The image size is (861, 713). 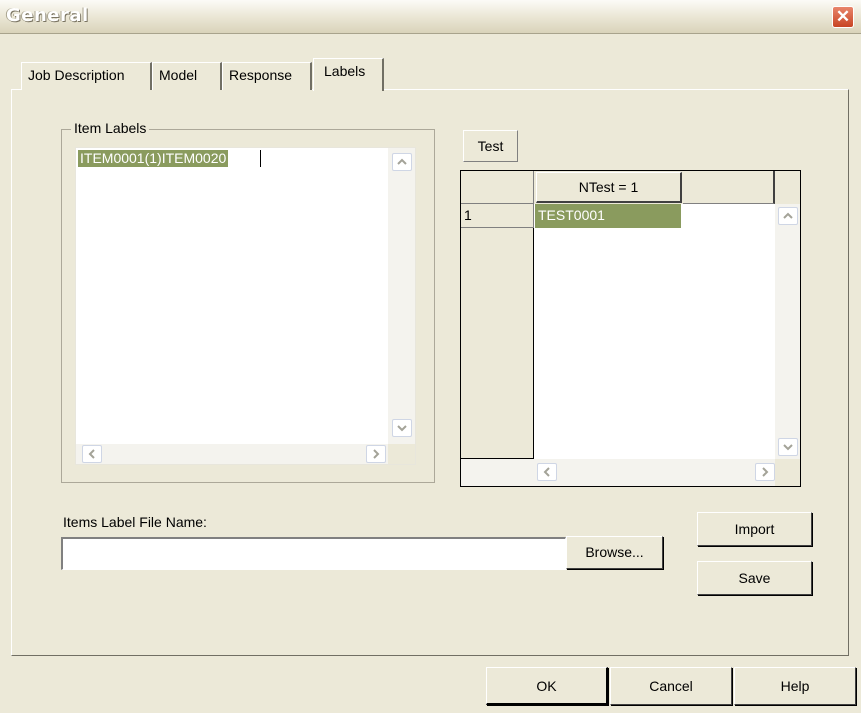 What do you see at coordinates (153, 158) in the screenshot?
I see `list-item: ITEM0001(1)ITEM0020` at bounding box center [153, 158].